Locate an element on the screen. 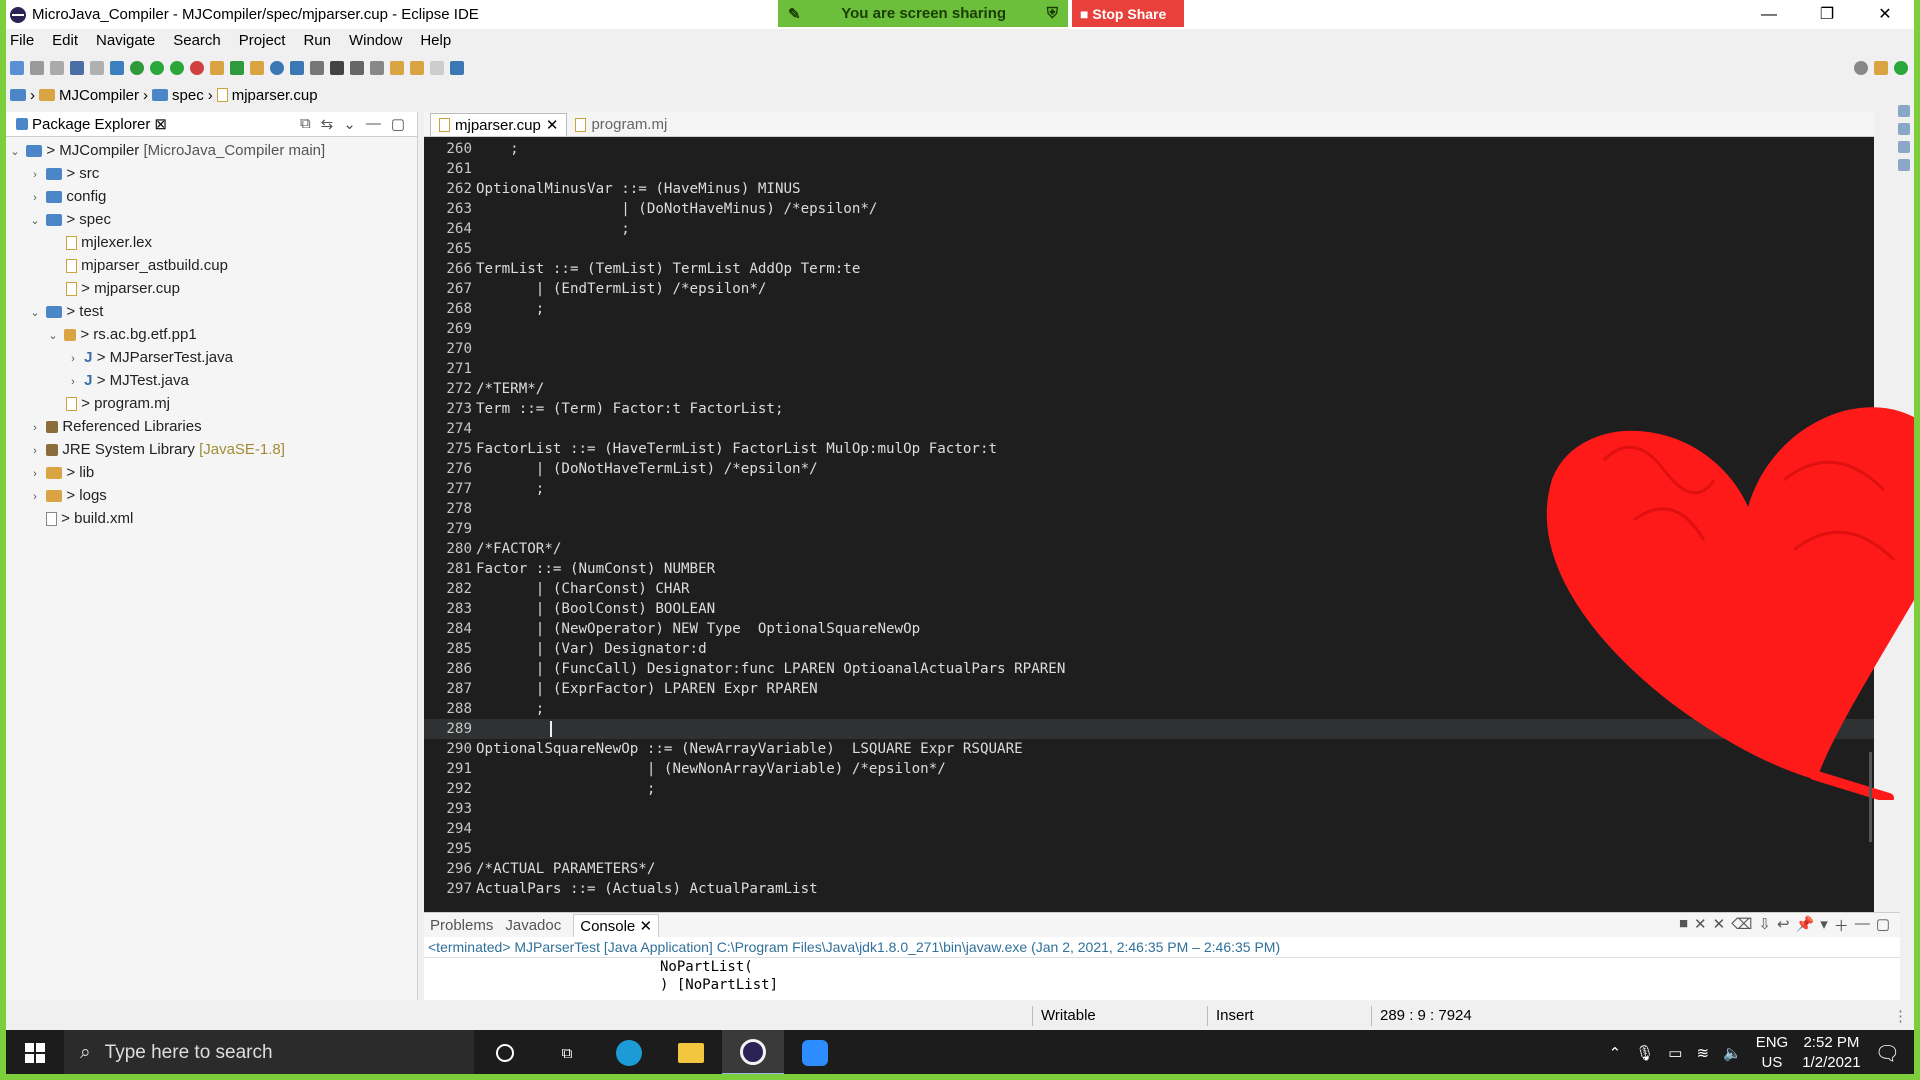 This screenshot has width=1920, height=1080. minimize-view-icon: — is located at coordinates (373, 124).